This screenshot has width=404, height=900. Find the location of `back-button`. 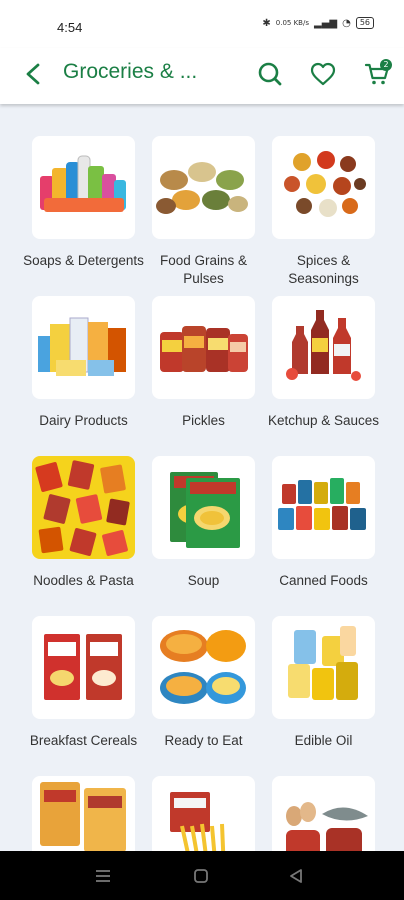

back-button is located at coordinates (33, 74).